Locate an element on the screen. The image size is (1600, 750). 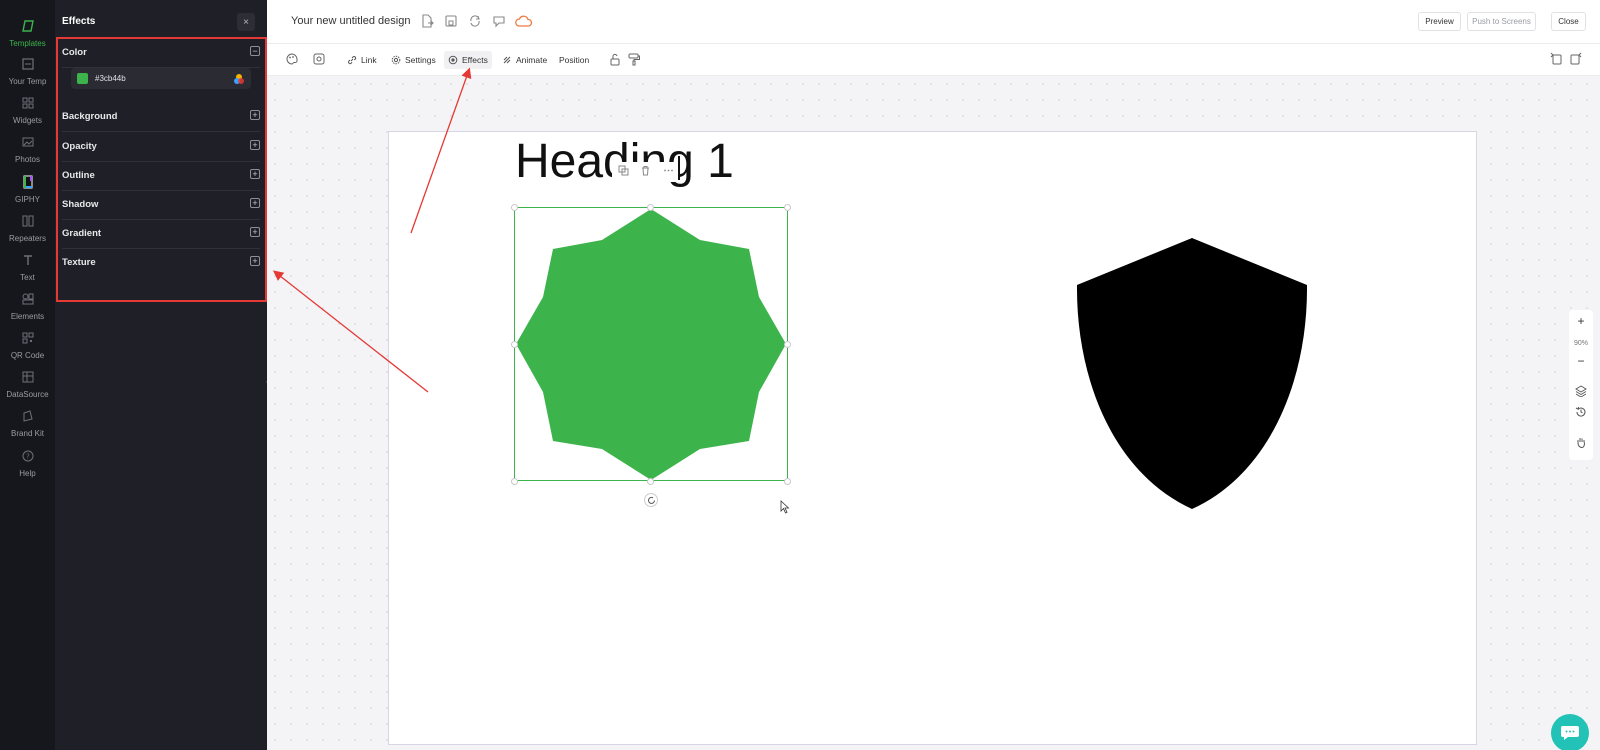
settings-tool: Settings is located at coordinates (413, 60).